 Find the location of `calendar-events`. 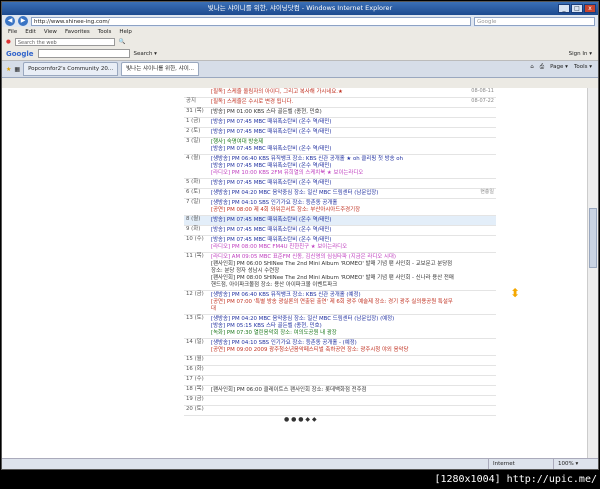

calendar-events is located at coordinates (333, 410).